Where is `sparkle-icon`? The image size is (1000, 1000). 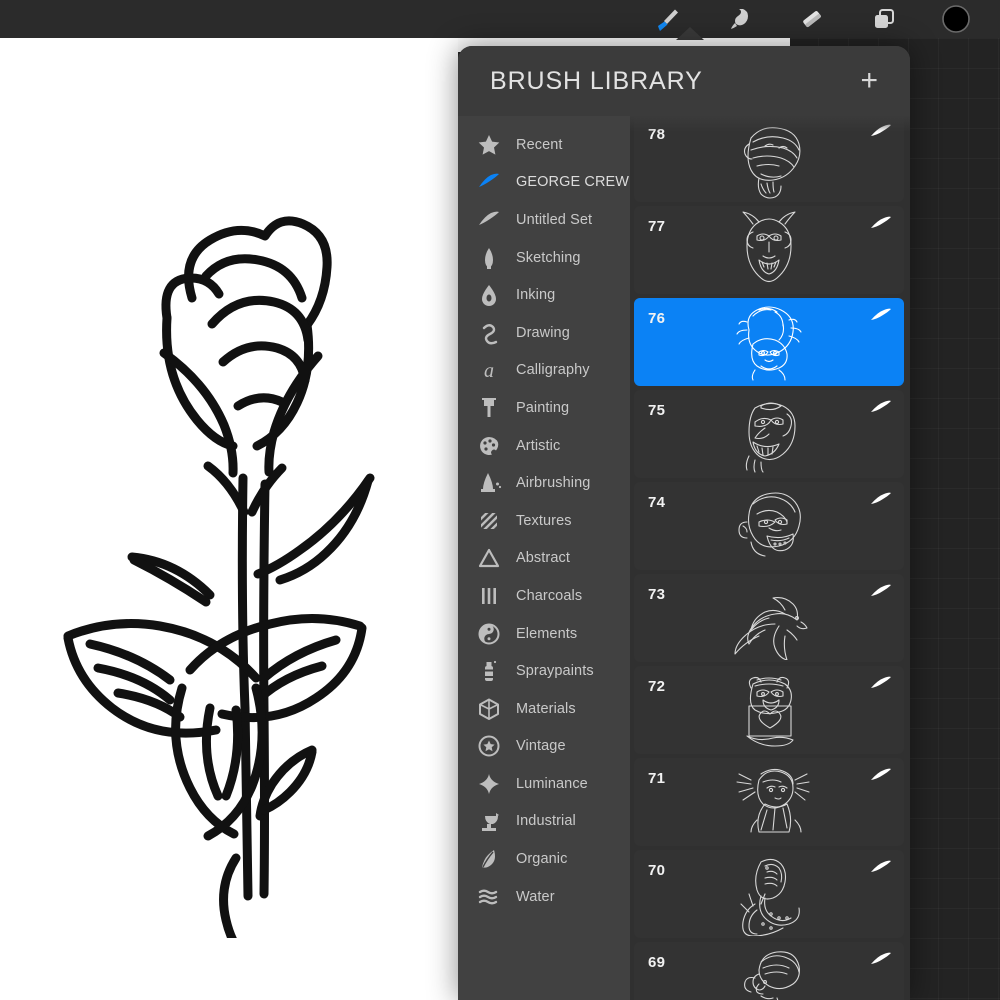
sparkle-icon is located at coordinates (489, 784).